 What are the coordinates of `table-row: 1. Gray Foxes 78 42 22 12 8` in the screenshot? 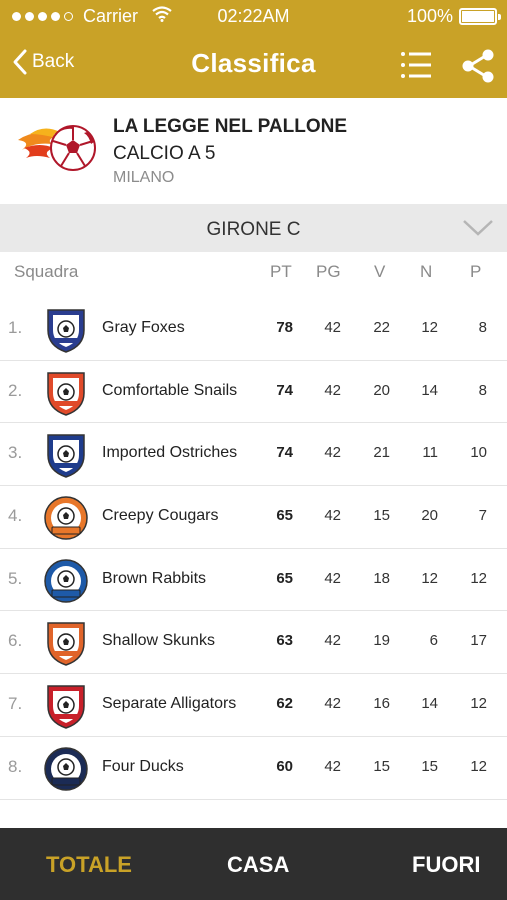 It's located at (253, 329).